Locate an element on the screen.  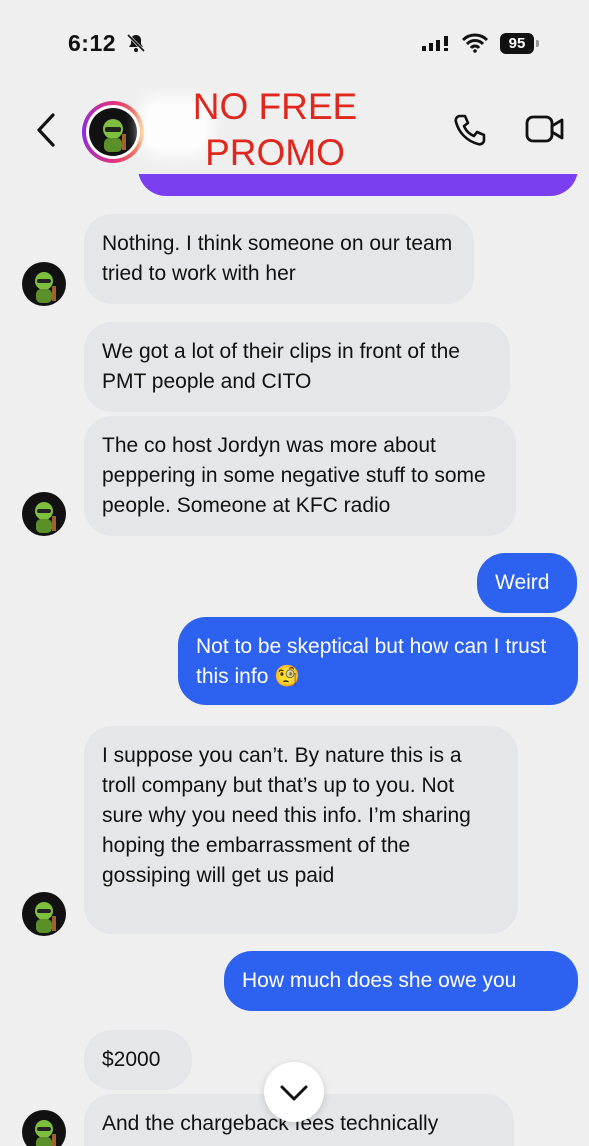
message-bubble: How much does she owe you is located at coordinates (401, 981).